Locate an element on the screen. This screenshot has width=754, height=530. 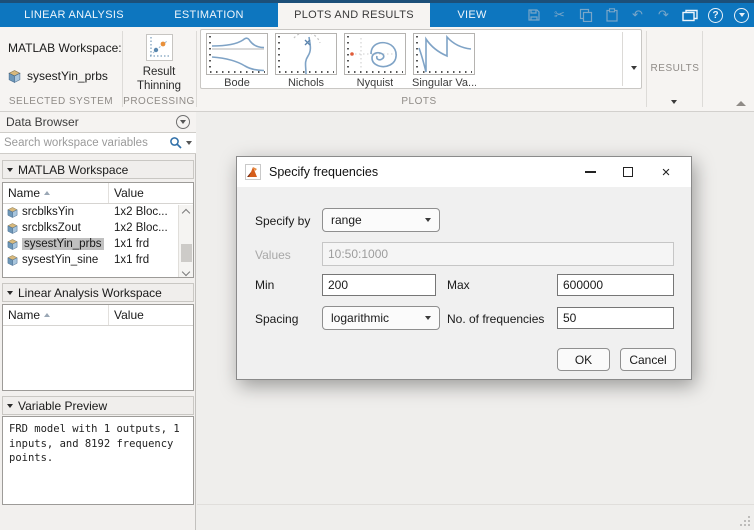
section-label-selected-system: SELECTED SYSTEM is located at coordinates (61, 101).